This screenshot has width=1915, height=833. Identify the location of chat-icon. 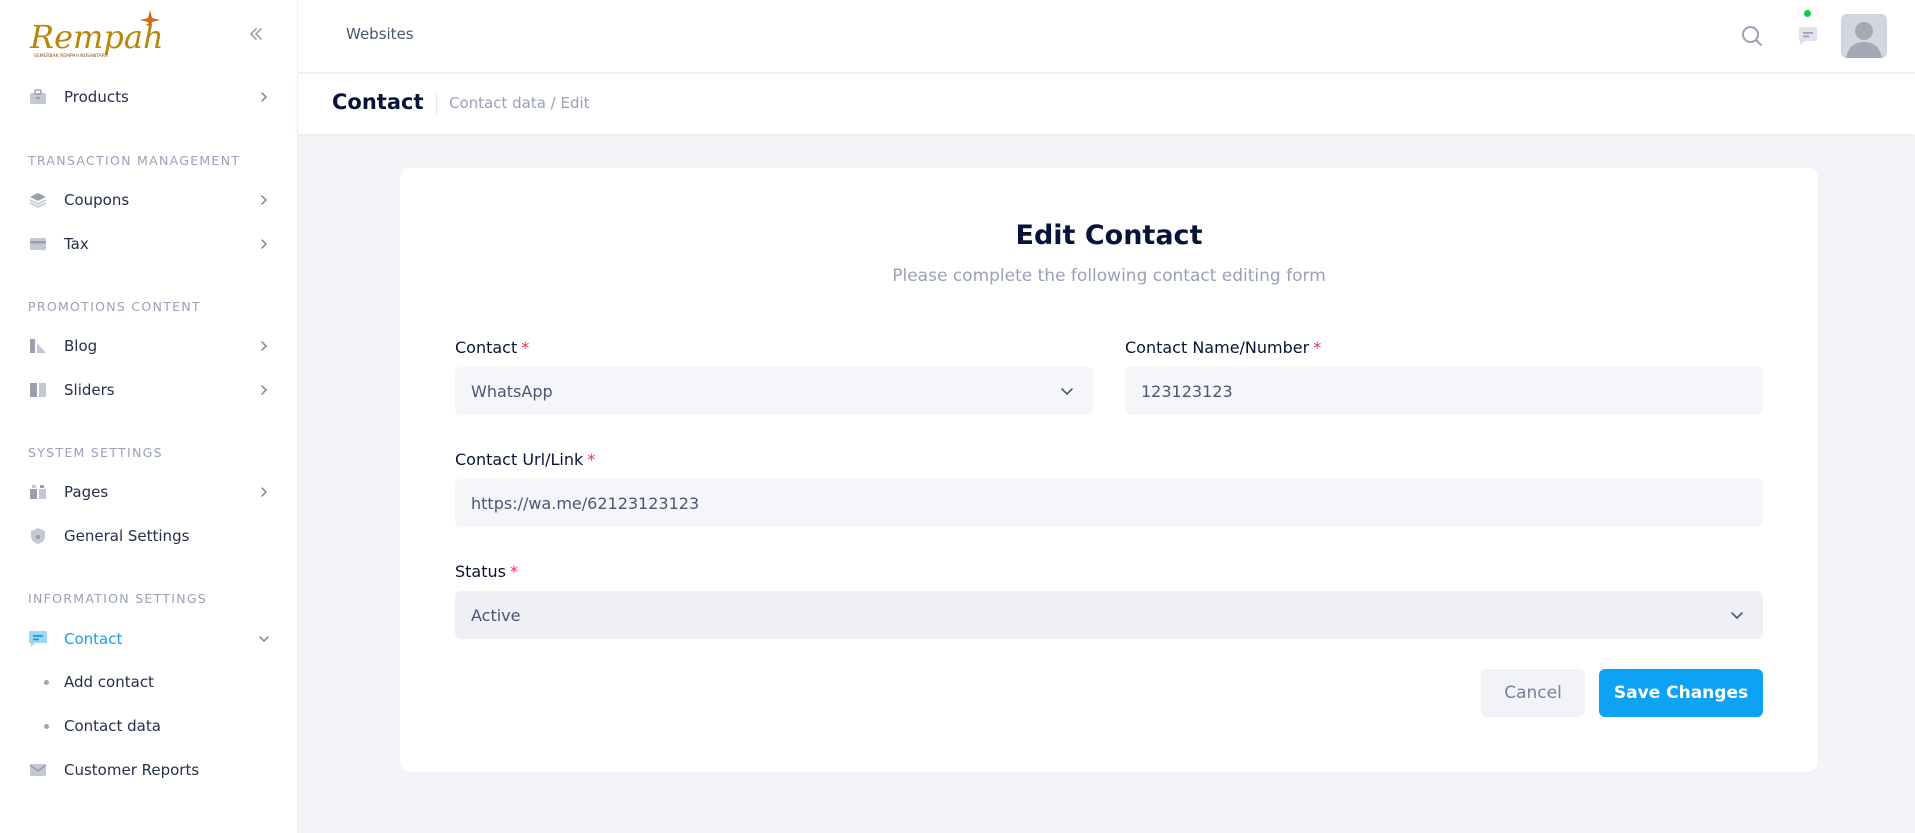
(1808, 38).